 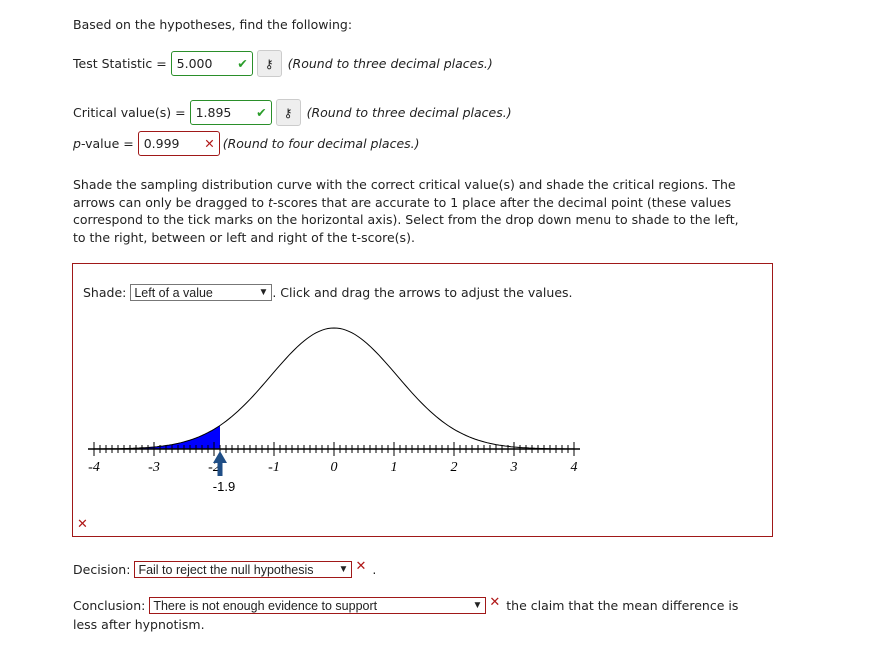 I want to click on critical-value-hint: (Round to three decimal places.), so click(x=409, y=112).